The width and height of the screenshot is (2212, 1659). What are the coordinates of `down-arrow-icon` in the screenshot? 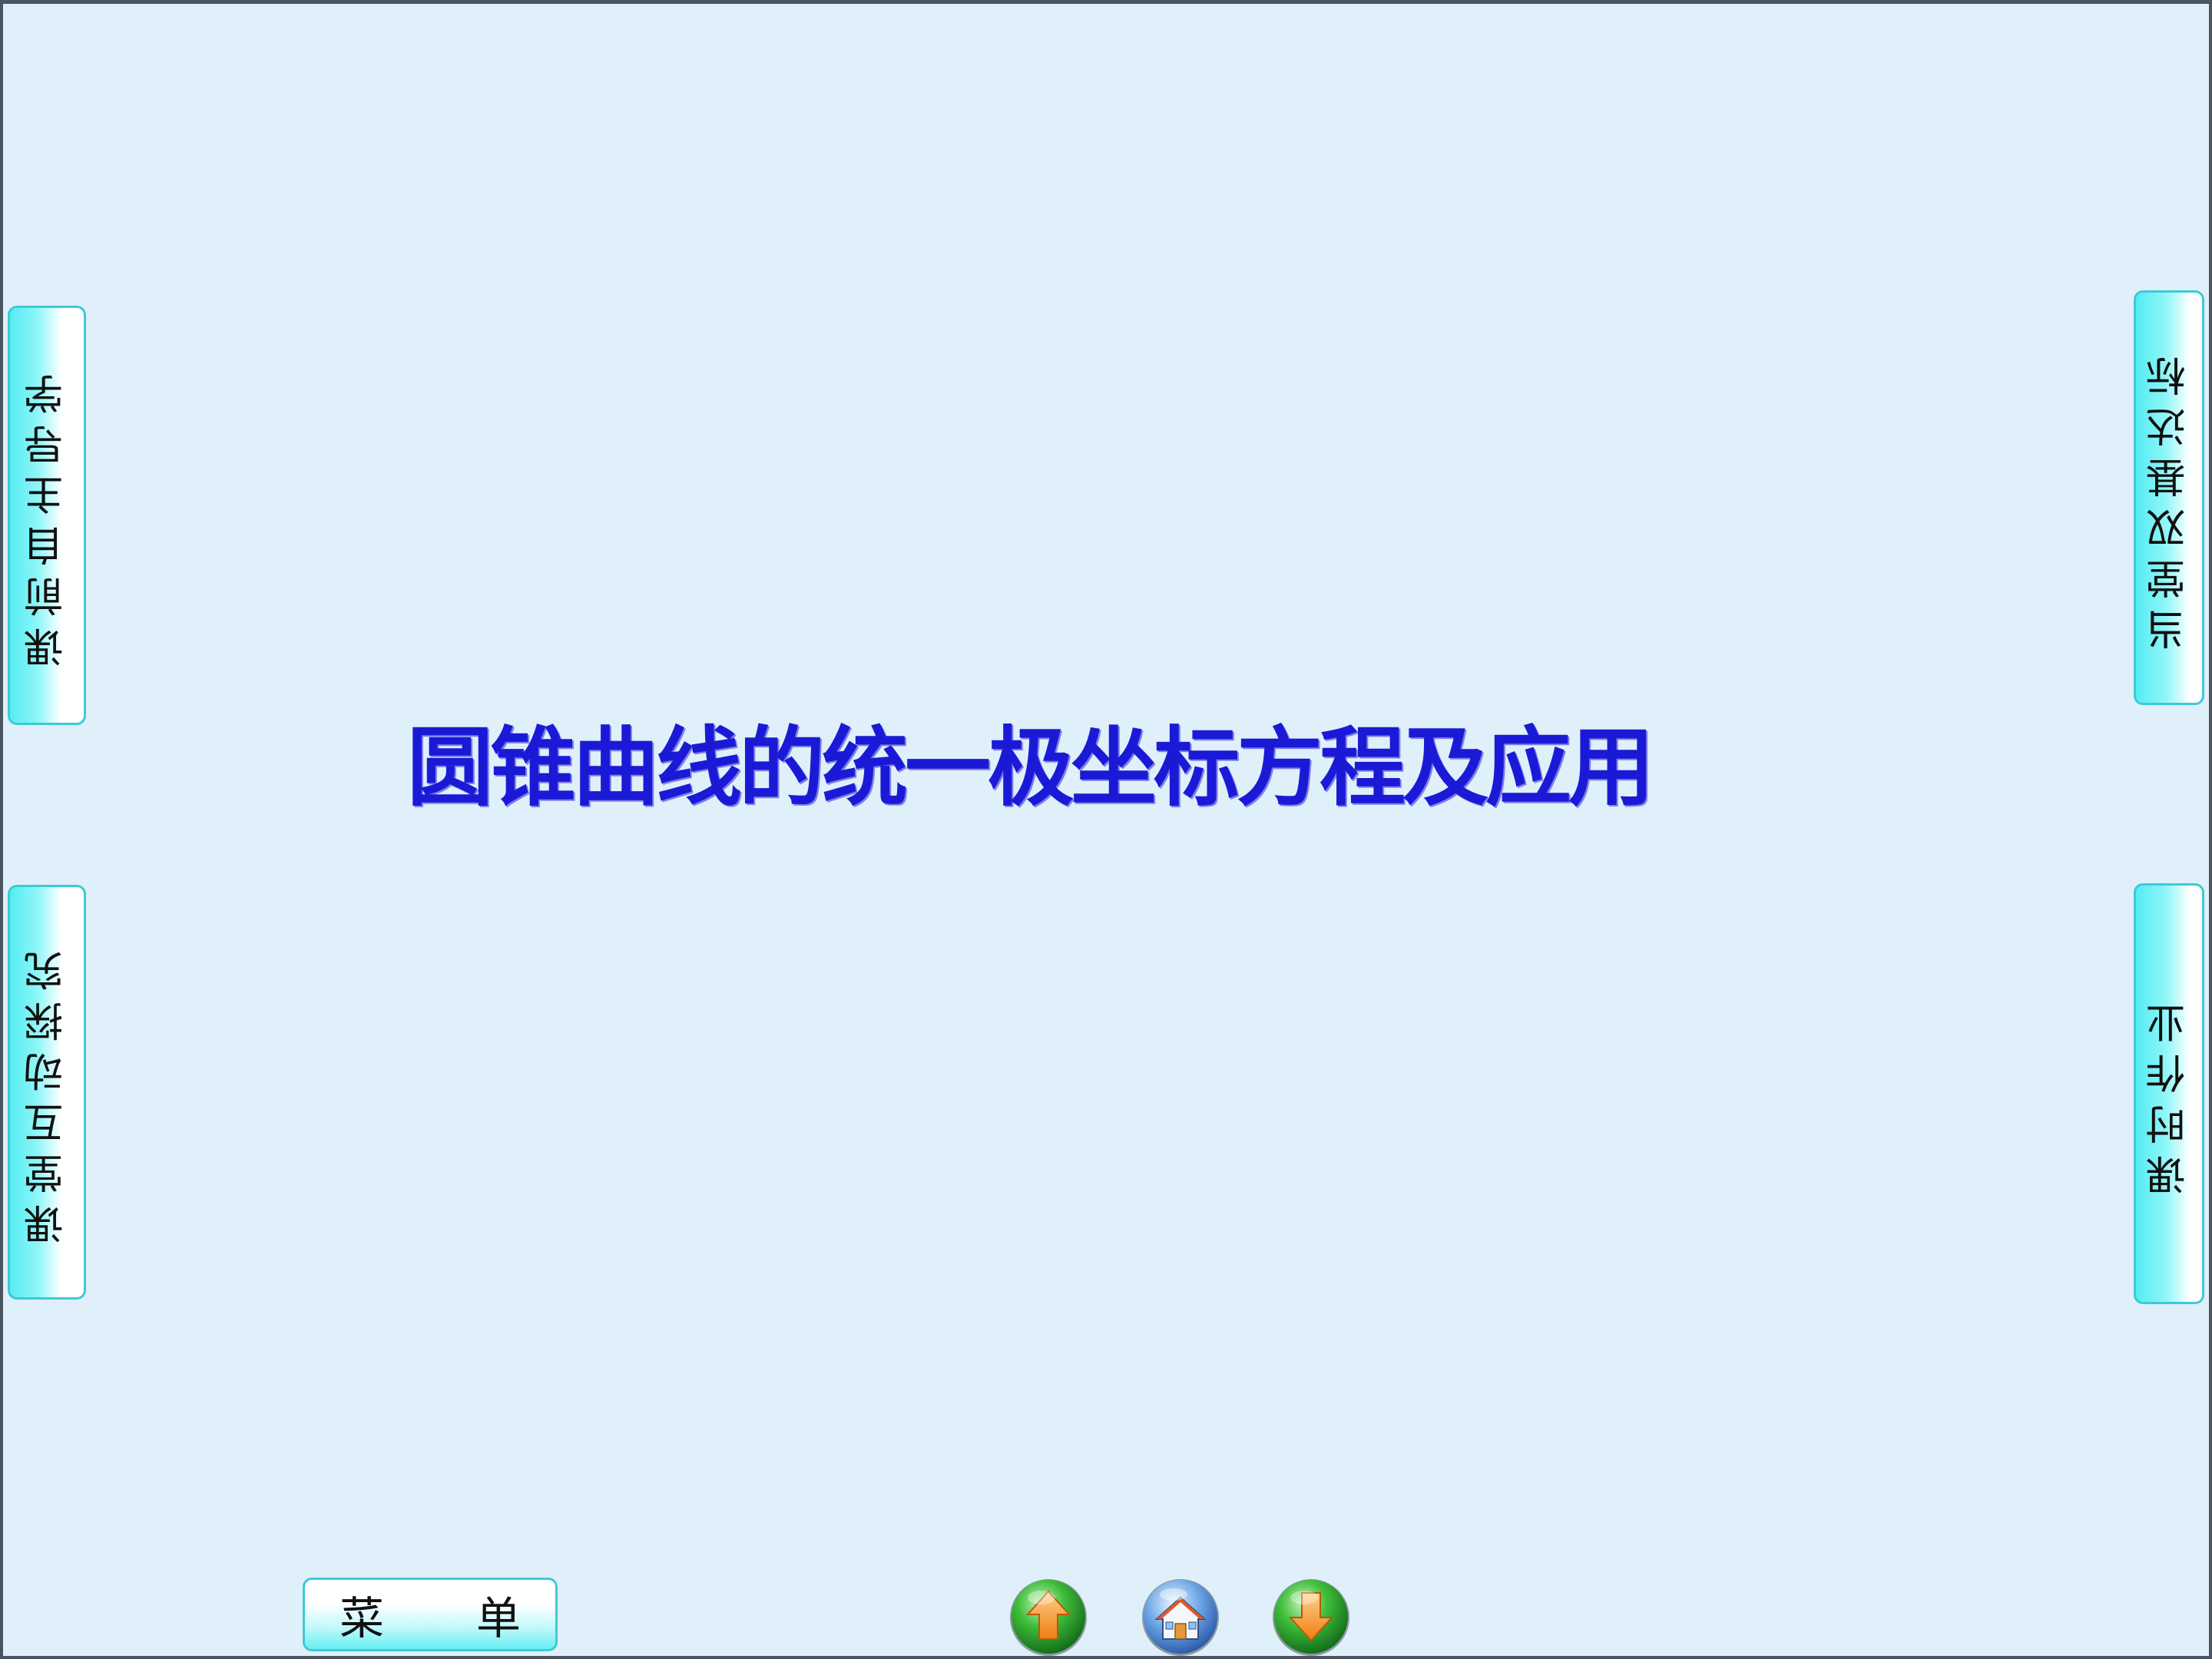 It's located at (1311, 1618).